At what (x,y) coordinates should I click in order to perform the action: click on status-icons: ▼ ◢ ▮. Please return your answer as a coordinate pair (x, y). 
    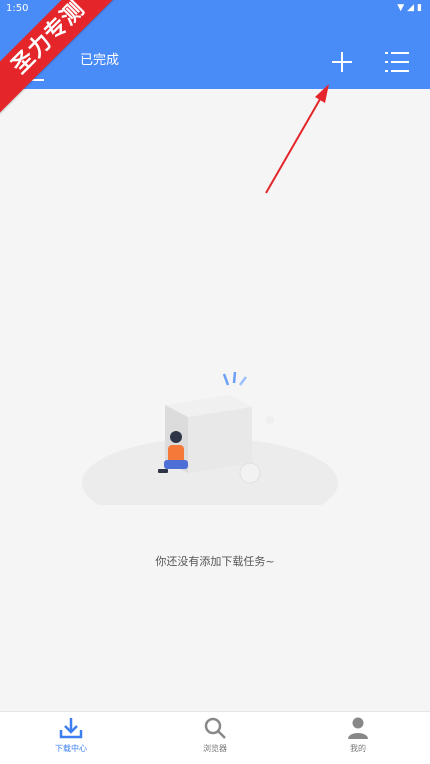
    Looking at the image, I should click on (409, 8).